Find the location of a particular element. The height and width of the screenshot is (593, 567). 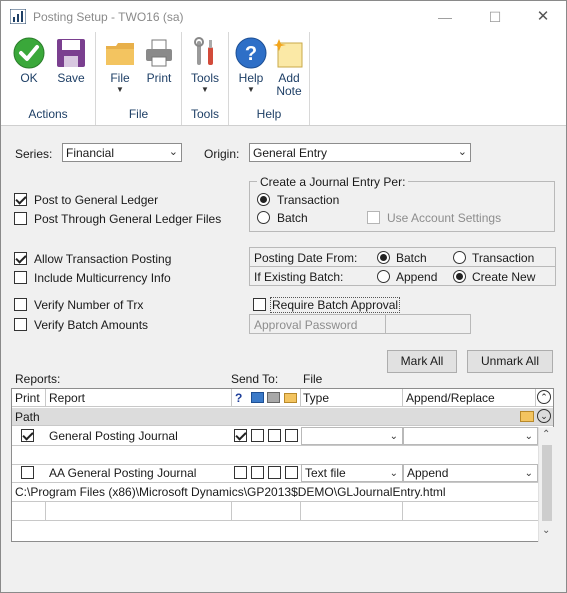

journal-batch-radio is located at coordinates (263, 217).